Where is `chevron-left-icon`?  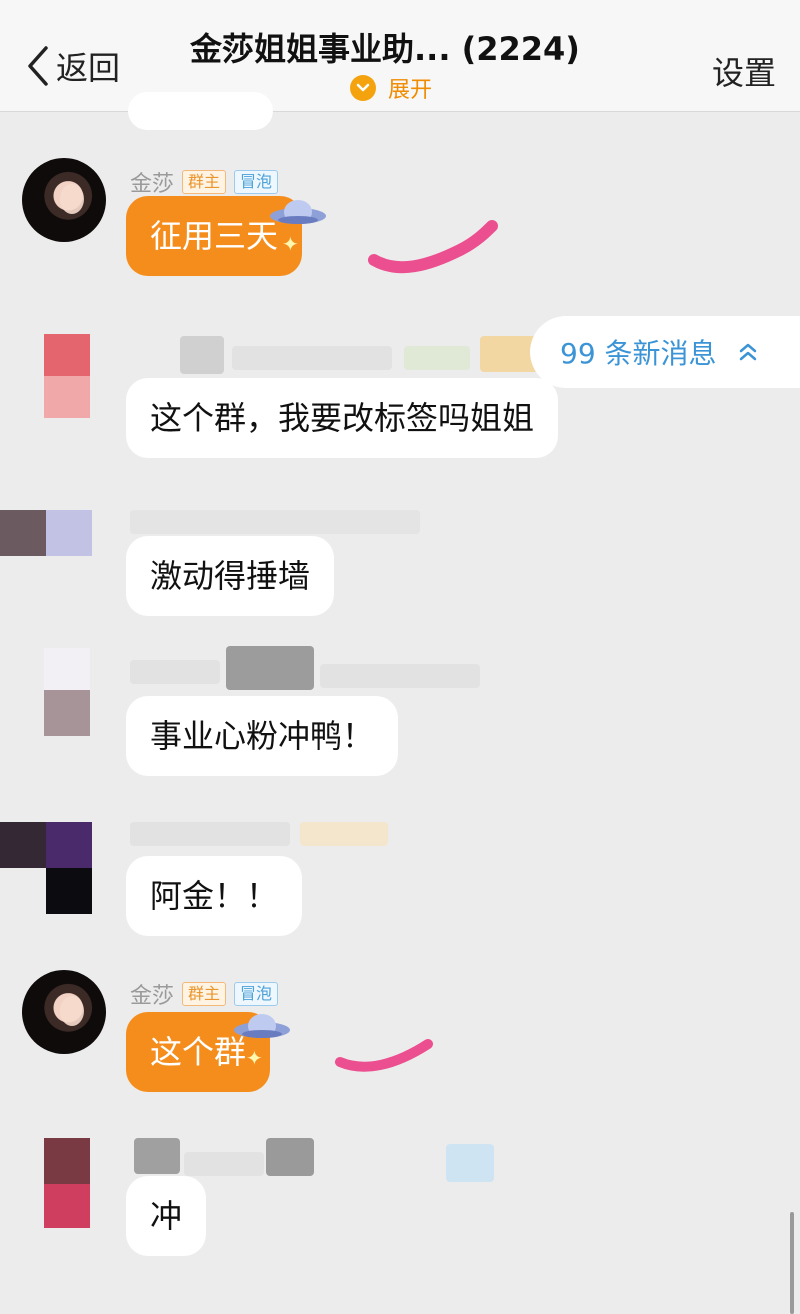
chevron-left-icon is located at coordinates (38, 66).